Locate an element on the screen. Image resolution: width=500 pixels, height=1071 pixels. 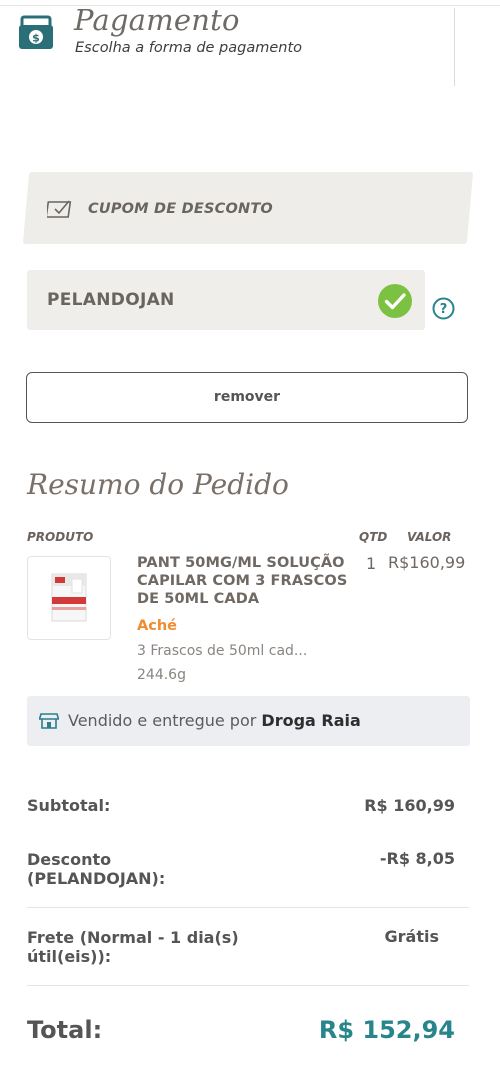
remove-coupon-button: remover is located at coordinates (247, 397).